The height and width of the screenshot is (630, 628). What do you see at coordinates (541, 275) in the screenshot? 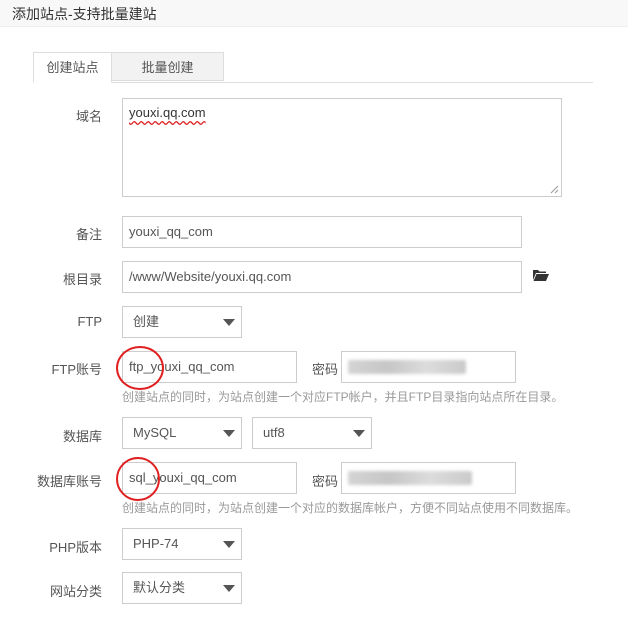
I see `folder-open-icon` at bounding box center [541, 275].